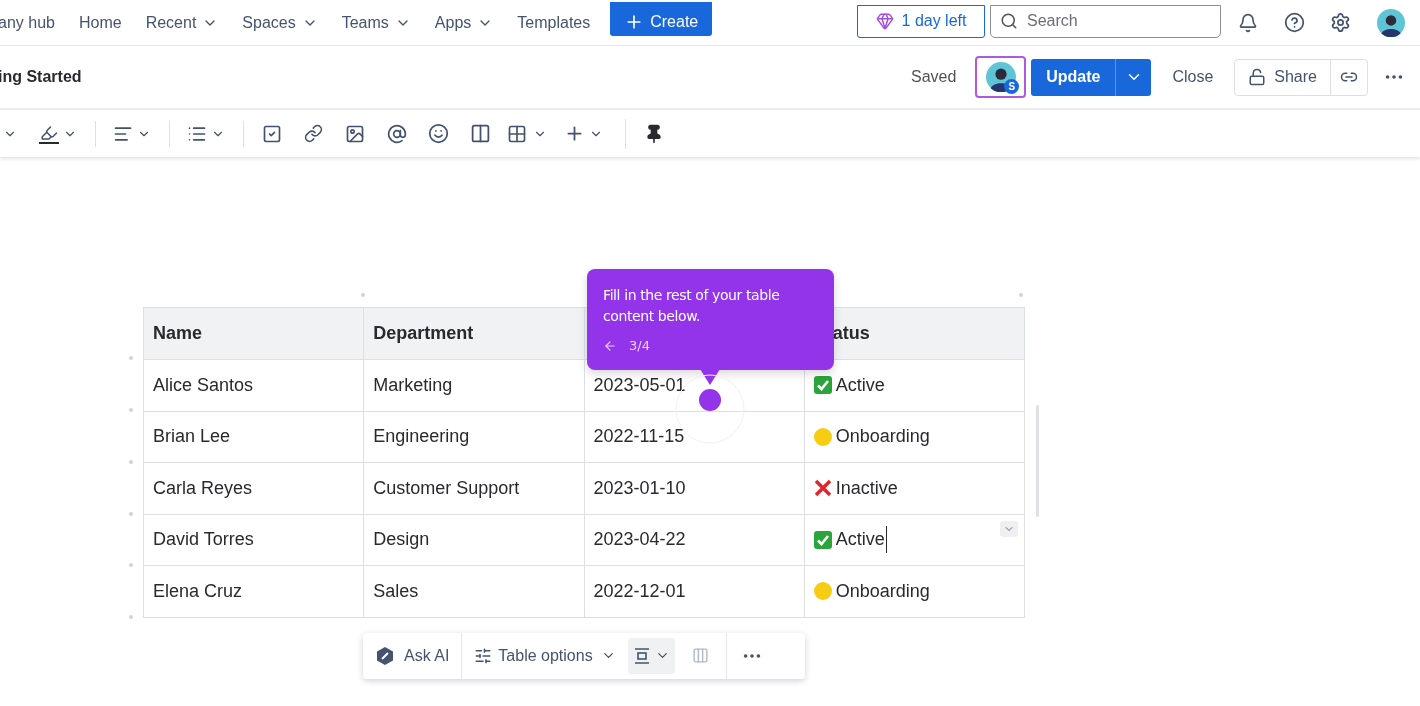  Describe the element at coordinates (49, 133) in the screenshot. I see `highlighter-icon` at that location.